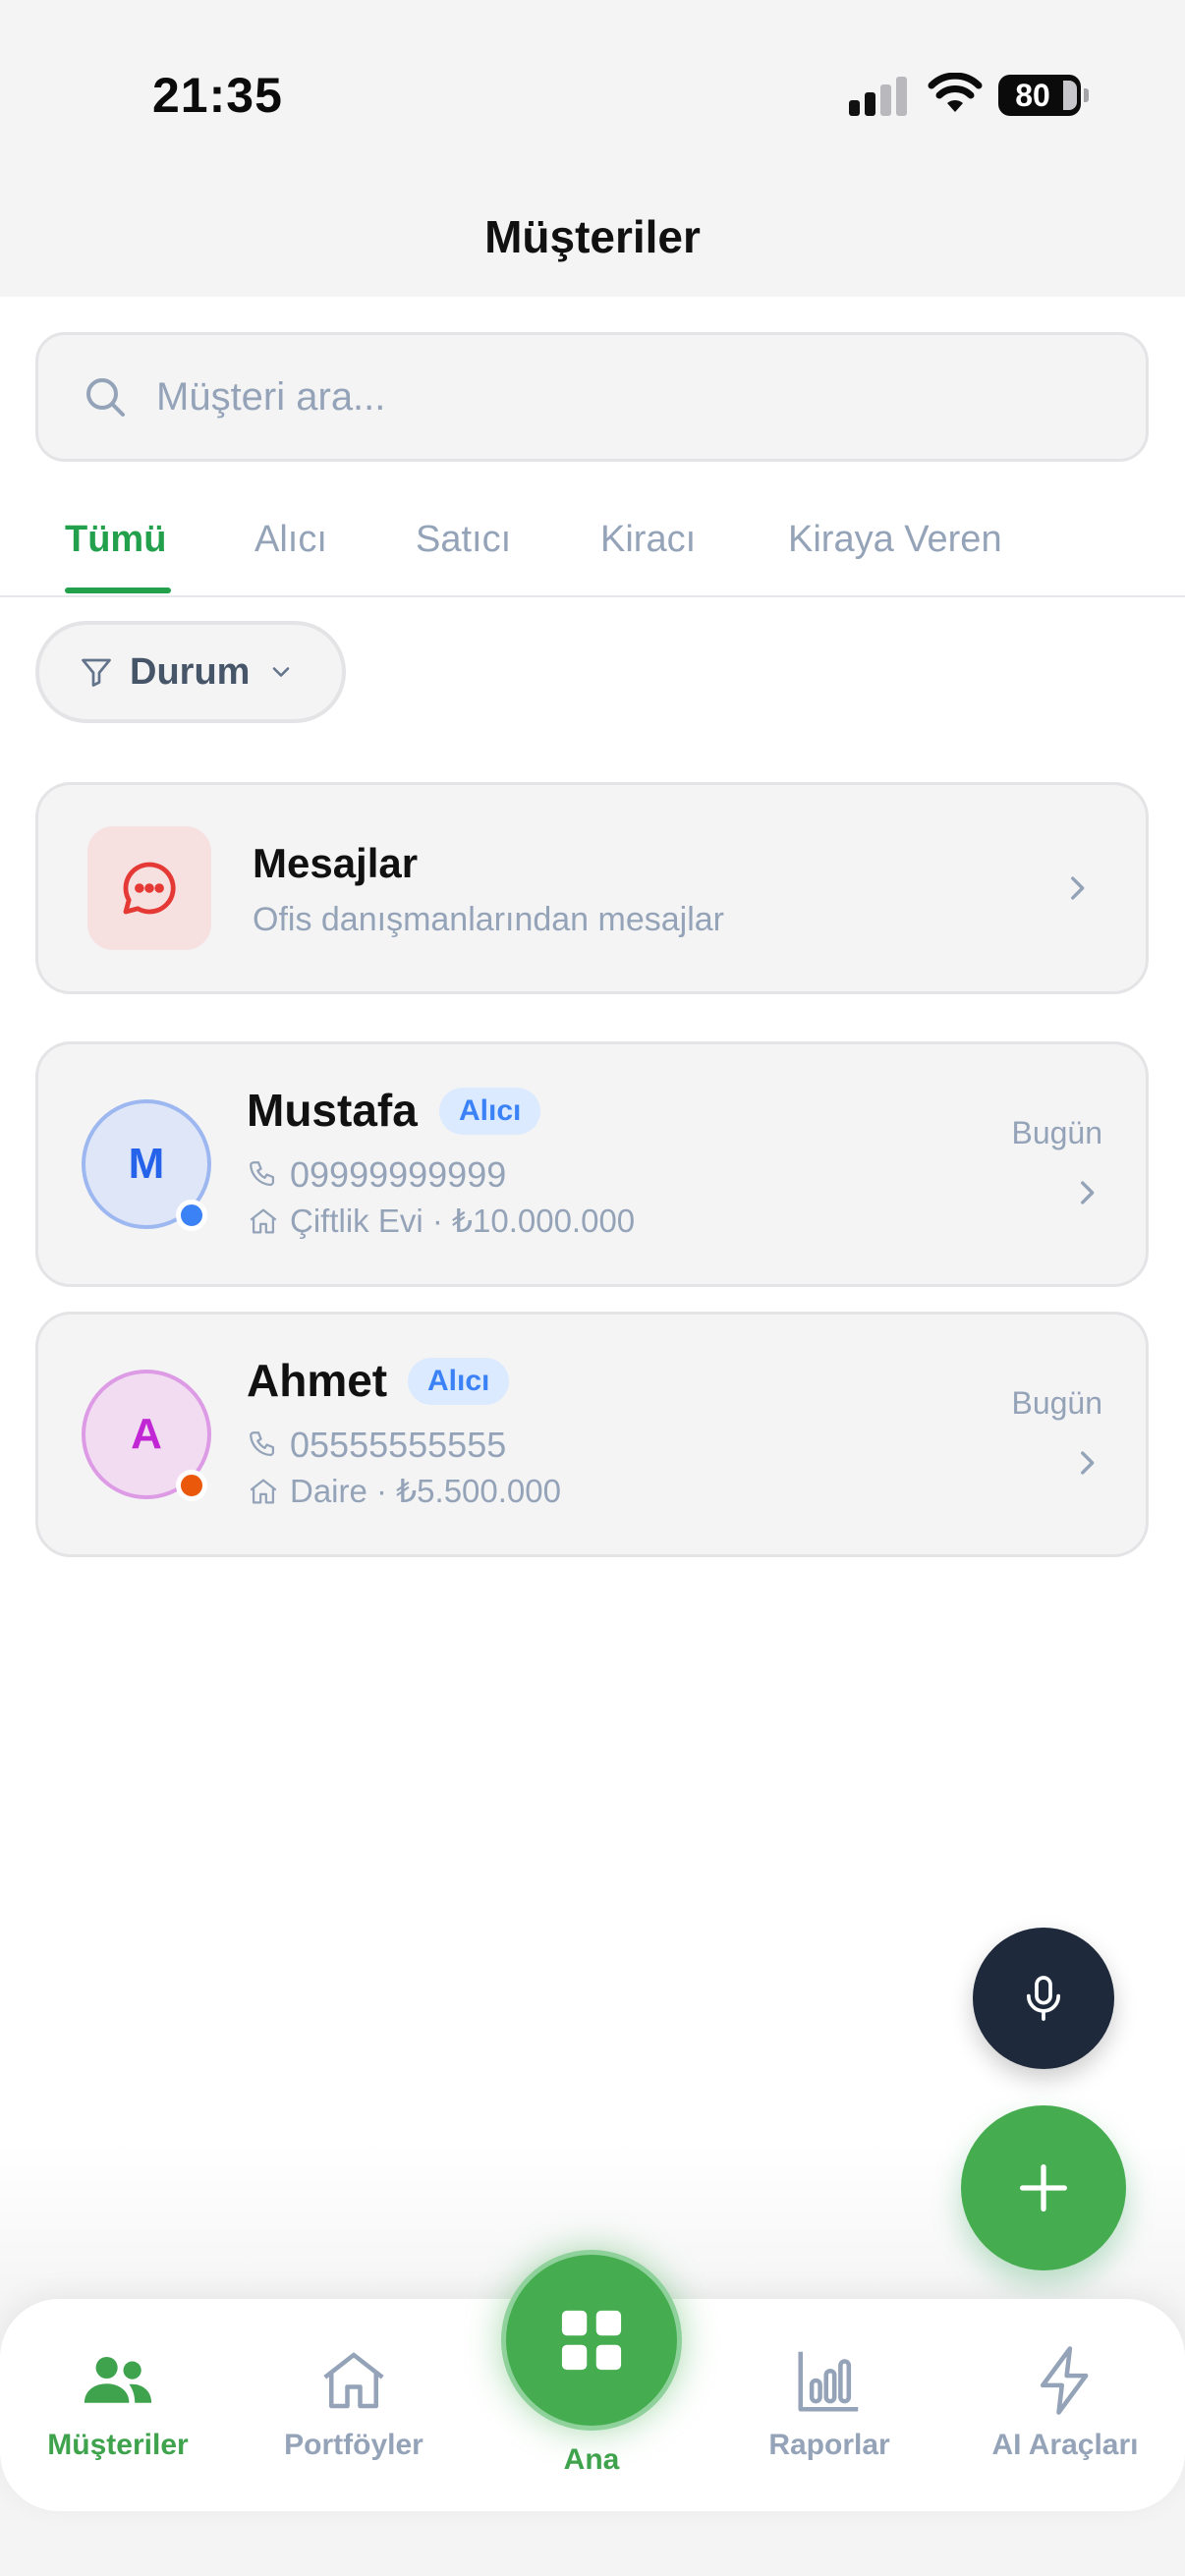 The width and height of the screenshot is (1185, 2576). I want to click on messages-card: Mesajlar Ofis danışmanlarından mesajlar, so click(592, 888).